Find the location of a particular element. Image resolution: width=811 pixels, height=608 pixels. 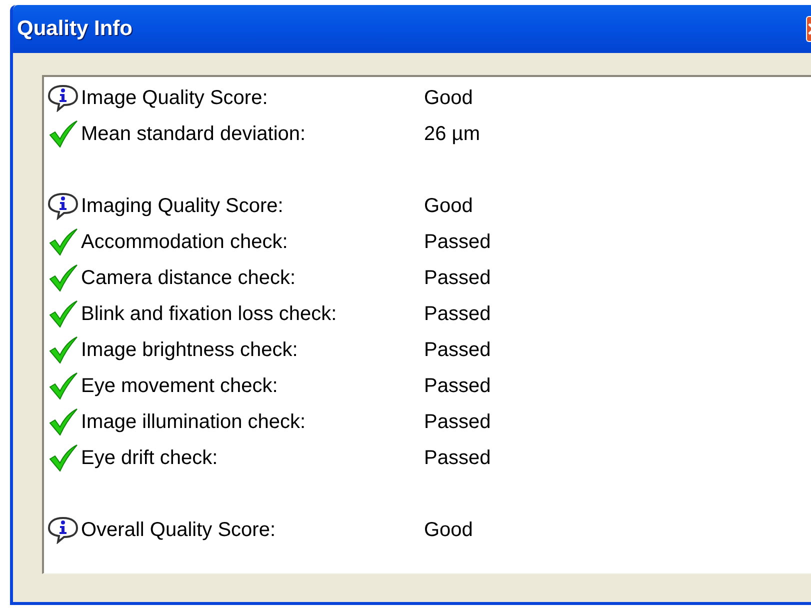

quality-value: 26 µm is located at coordinates (452, 134).